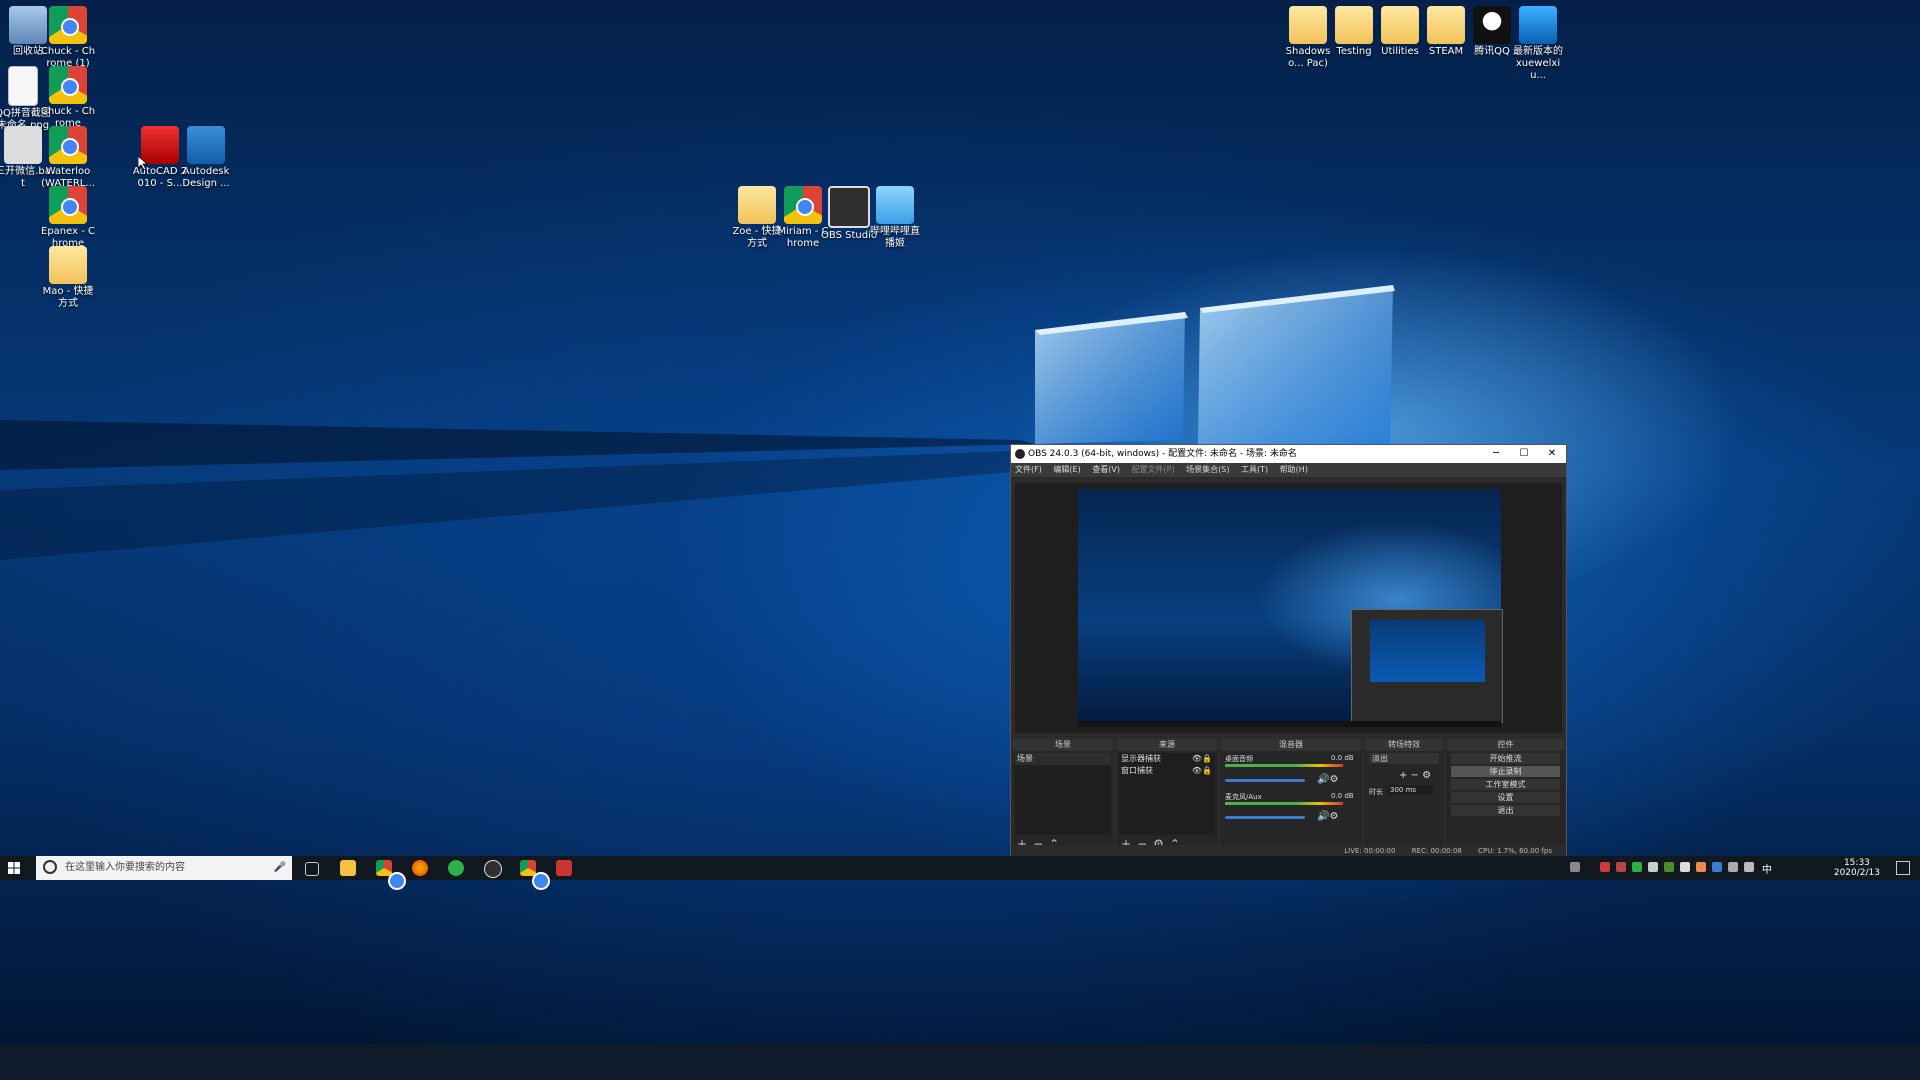 The width and height of the screenshot is (1920, 1080). I want to click on mixer-channel-name: 桌面音频, so click(1239, 759).